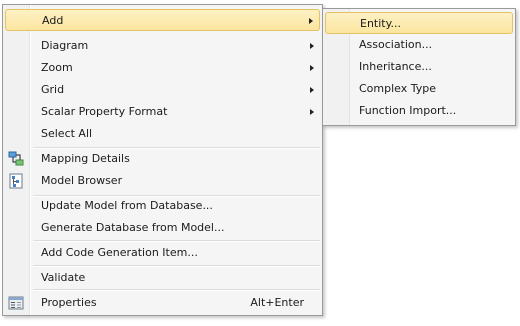 The image size is (520, 326). What do you see at coordinates (162, 303) in the screenshot?
I see `menu-item-properties: Properties Alt+Enter` at bounding box center [162, 303].